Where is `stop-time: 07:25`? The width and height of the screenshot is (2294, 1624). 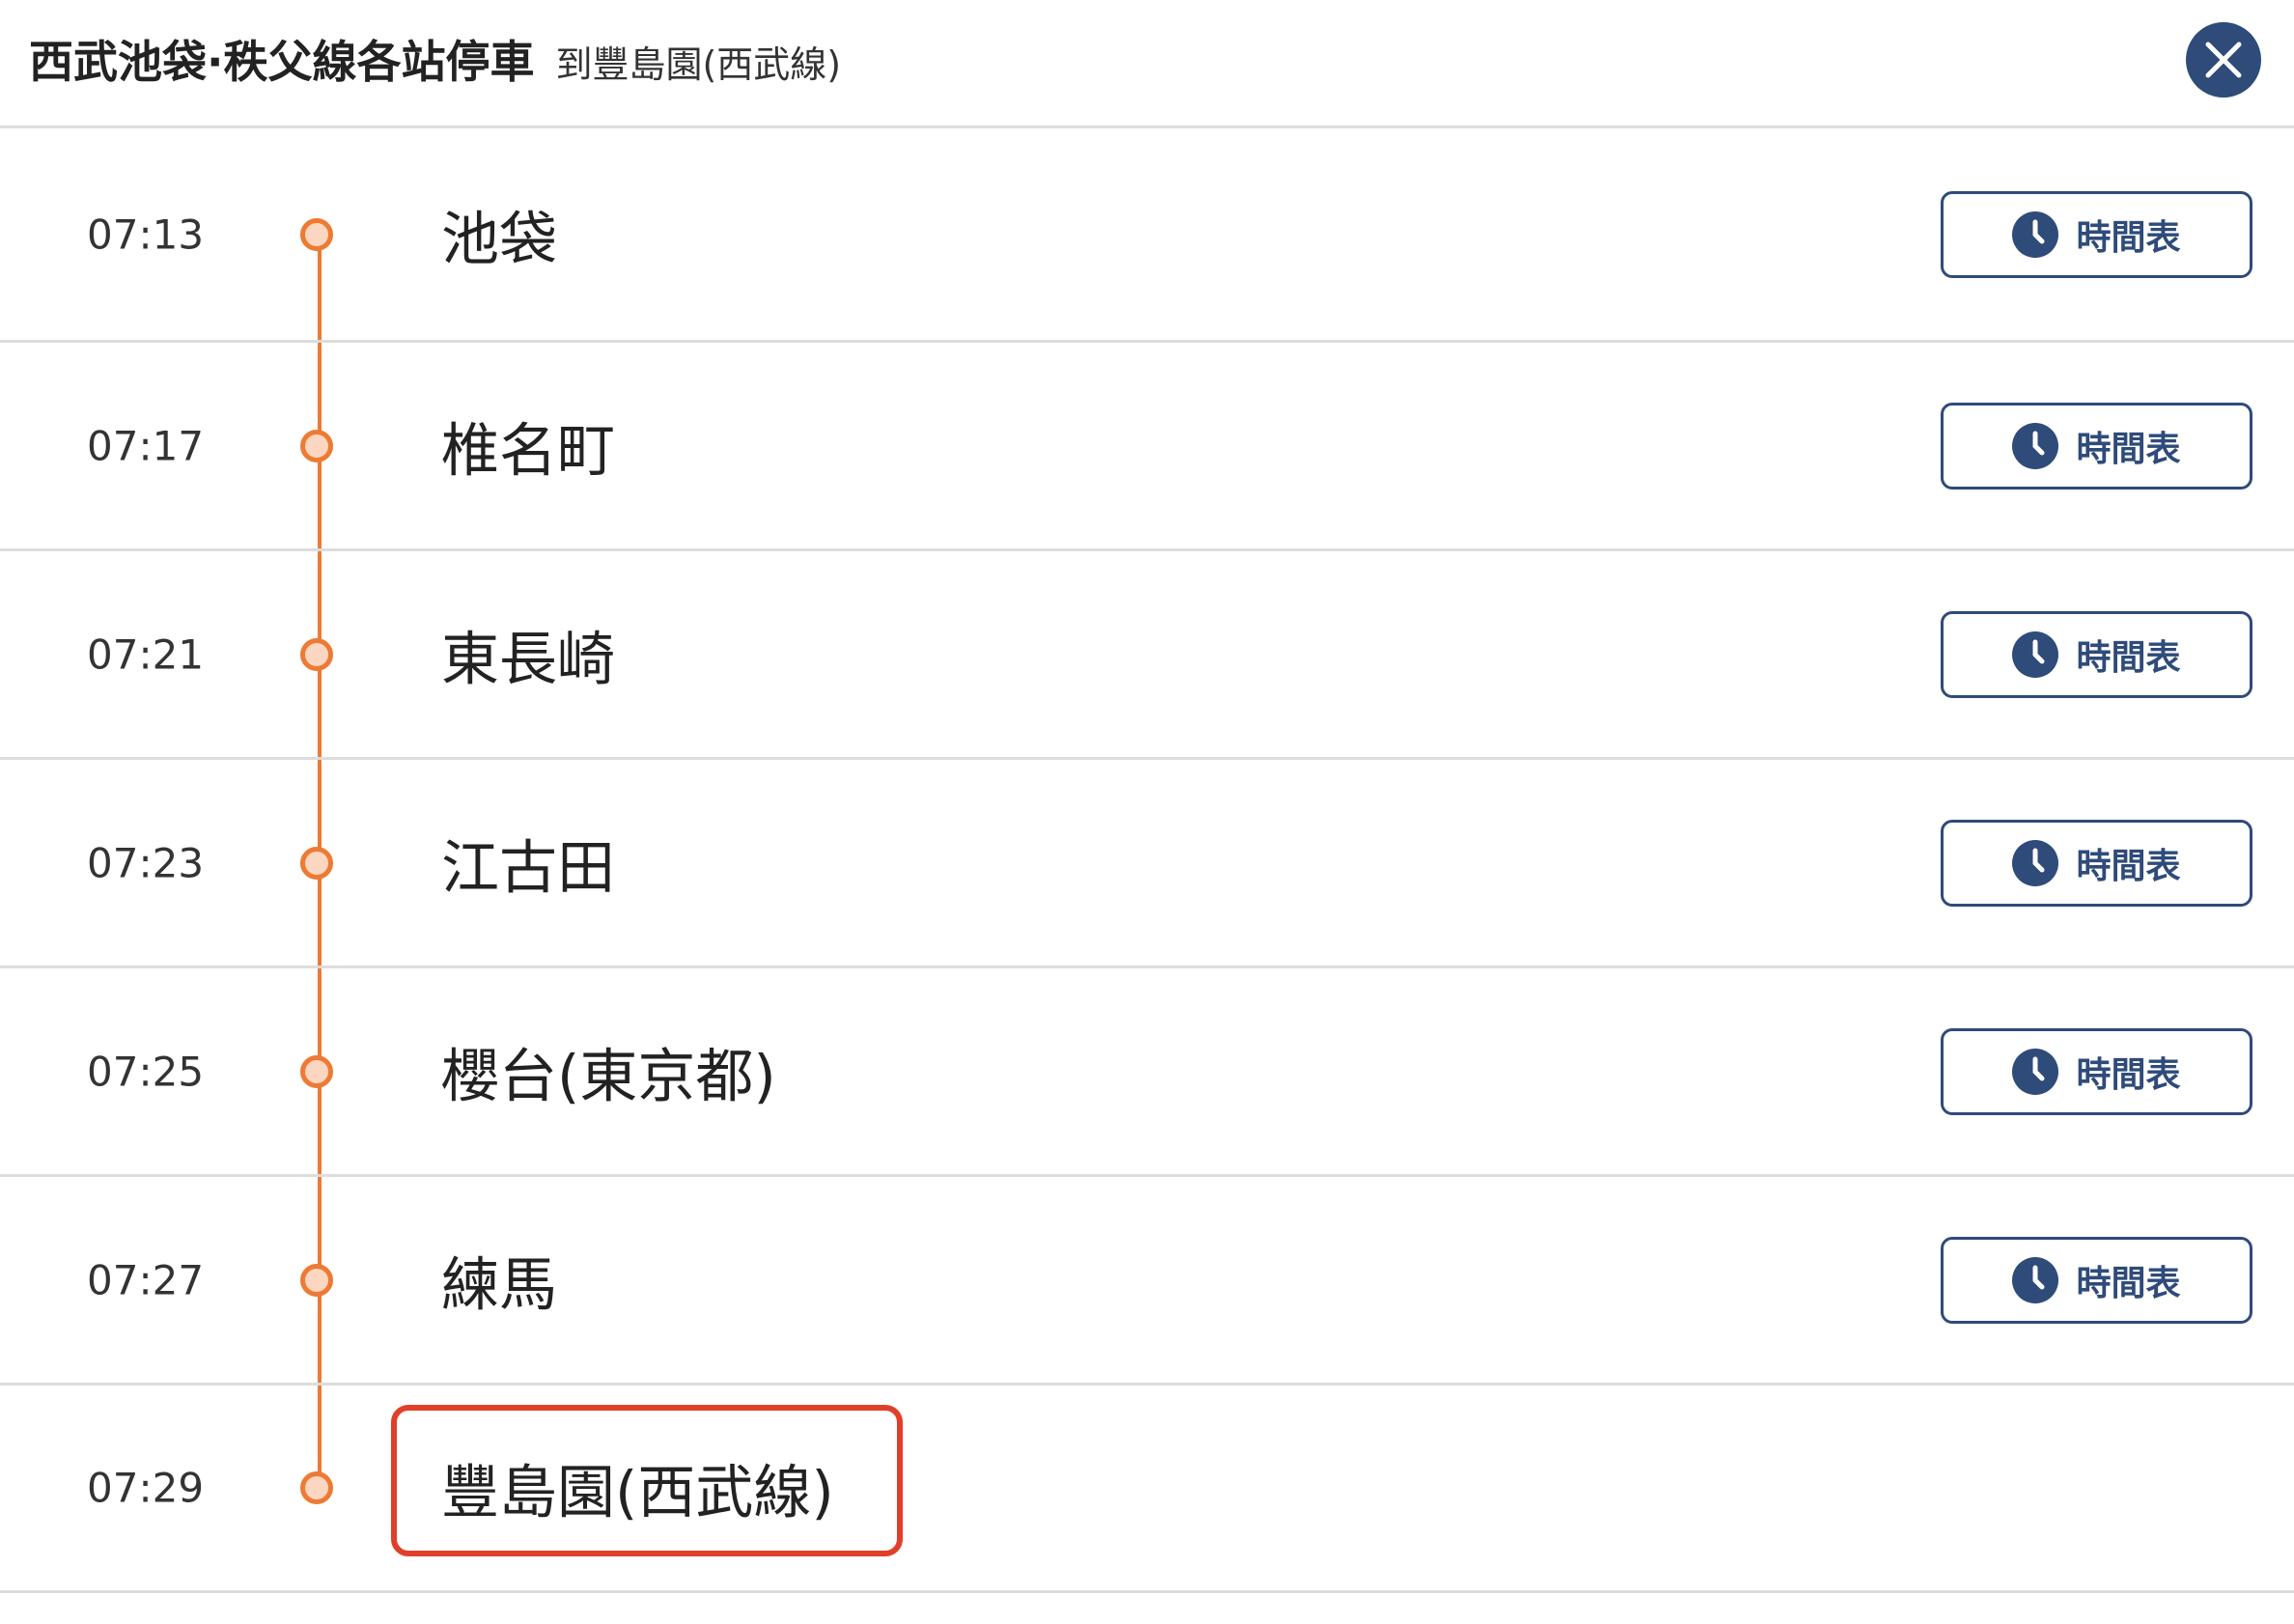
stop-time: 07:25 is located at coordinates (146, 1072).